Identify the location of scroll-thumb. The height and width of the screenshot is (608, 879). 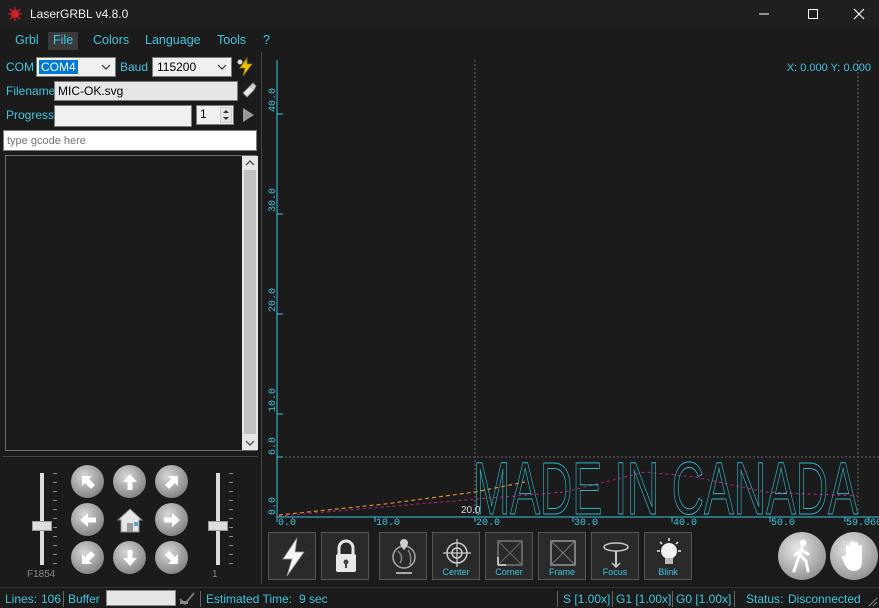
(250, 302).